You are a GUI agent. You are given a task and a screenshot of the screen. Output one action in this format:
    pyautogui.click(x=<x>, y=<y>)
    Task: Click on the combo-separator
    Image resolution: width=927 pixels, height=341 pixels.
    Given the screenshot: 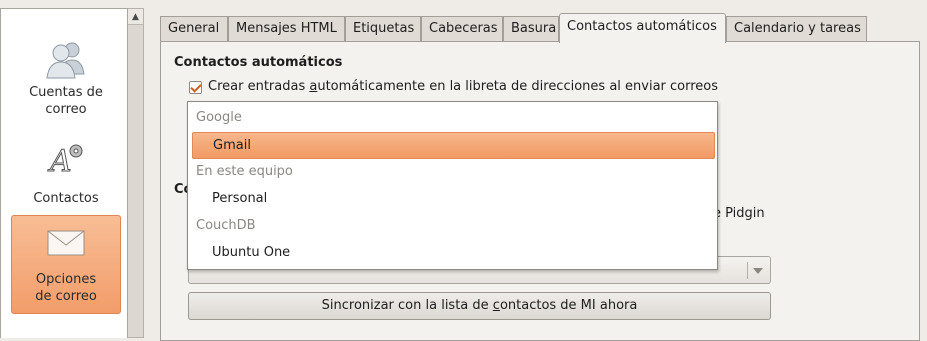 What is the action you would take?
    pyautogui.click(x=747, y=270)
    